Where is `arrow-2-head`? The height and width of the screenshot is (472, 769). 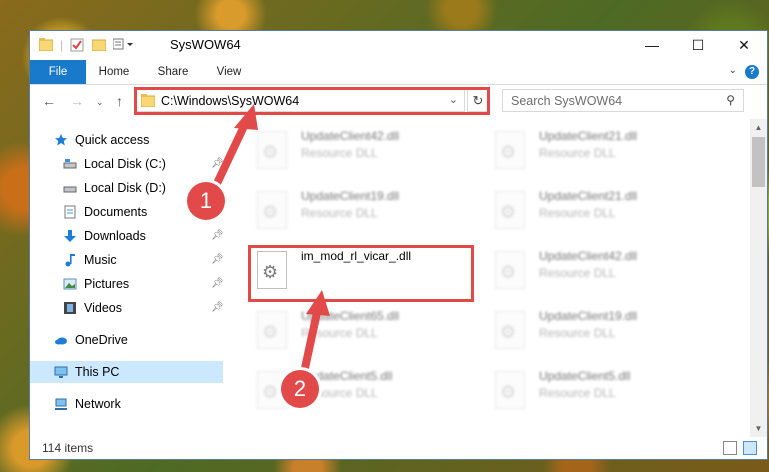 arrow-2-head is located at coordinates (318, 303).